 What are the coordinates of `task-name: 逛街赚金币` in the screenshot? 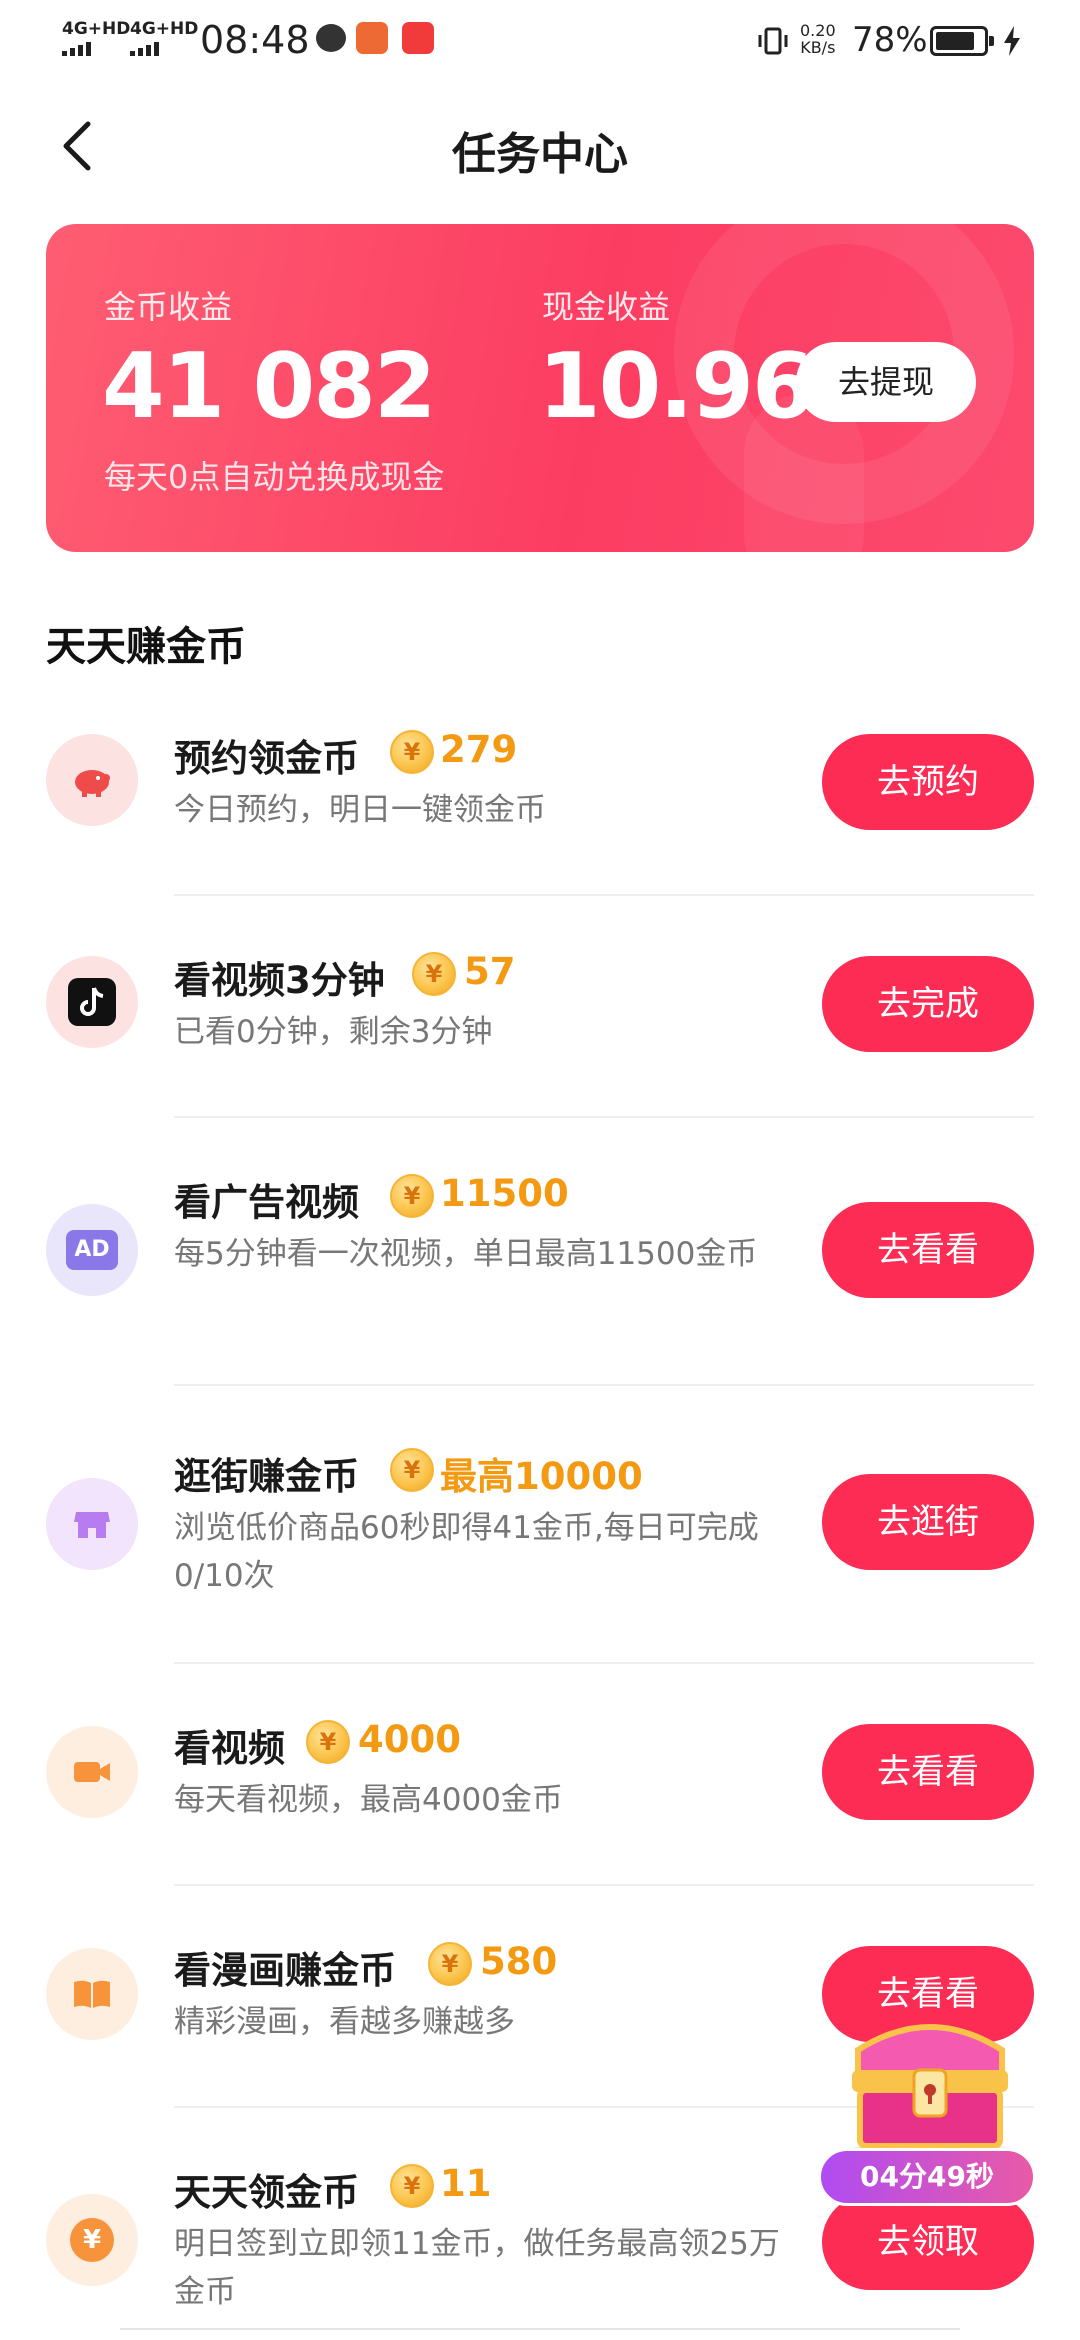 It's located at (266, 1476).